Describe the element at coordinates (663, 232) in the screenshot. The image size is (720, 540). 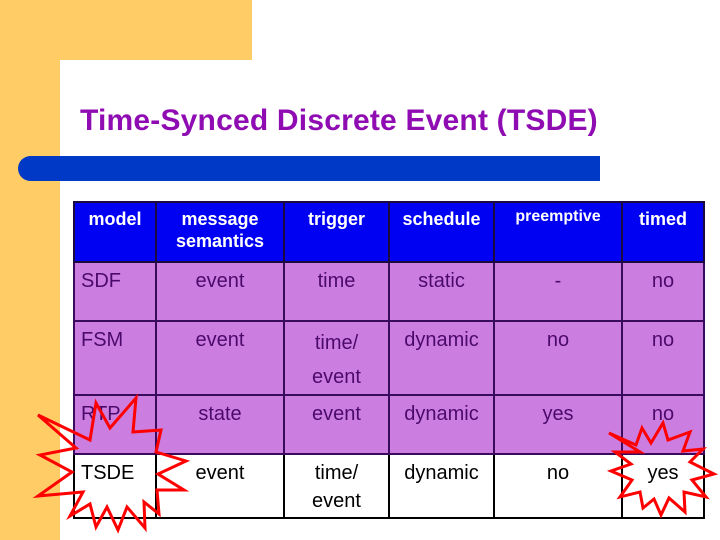
I see `header-timed: timed` at that location.